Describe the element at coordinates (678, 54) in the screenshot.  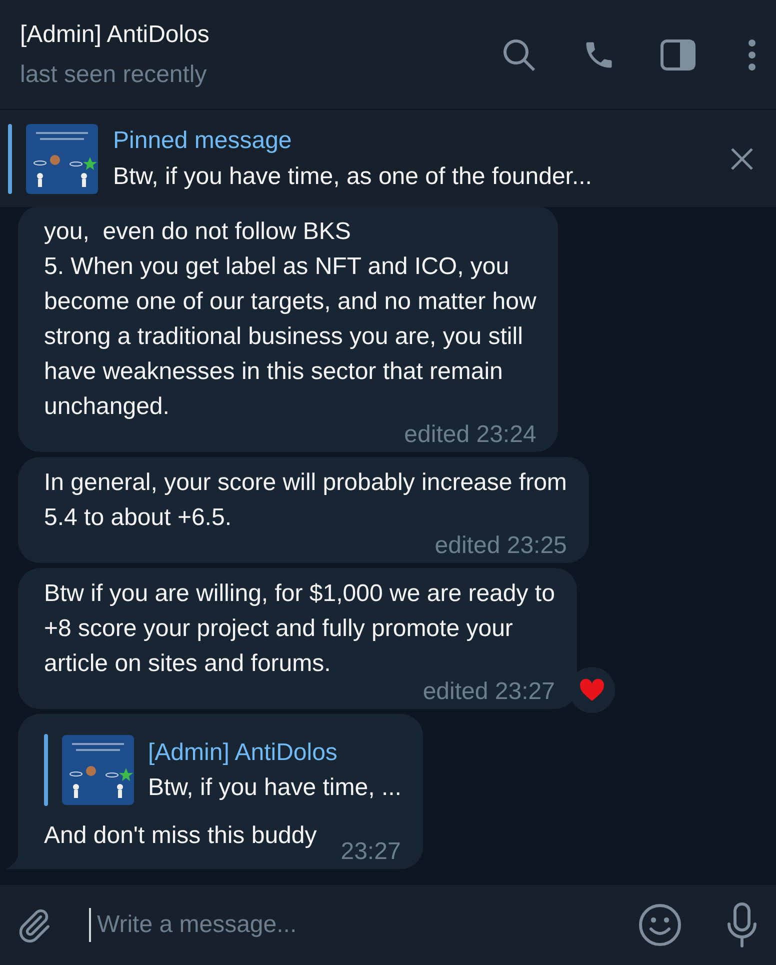
I see `sidebar-toggle-icon` at that location.